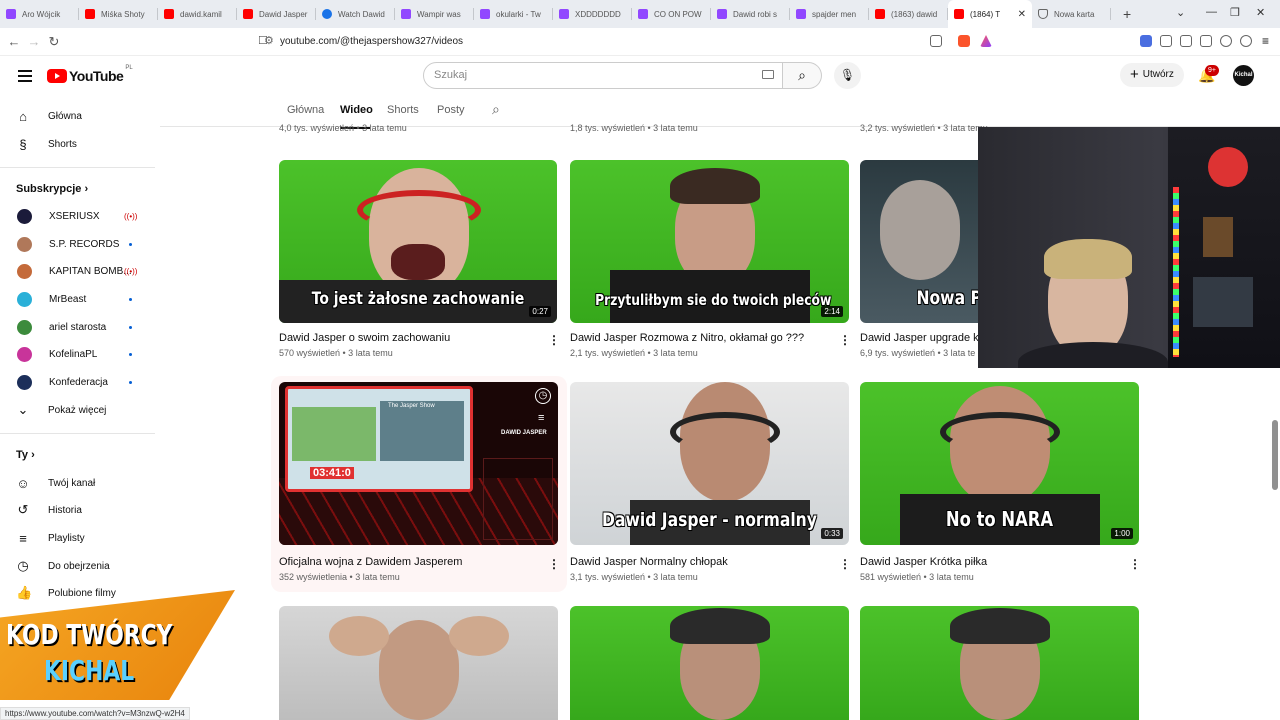  I want to click on close-tab-icon: ✕, so click(1022, 14).